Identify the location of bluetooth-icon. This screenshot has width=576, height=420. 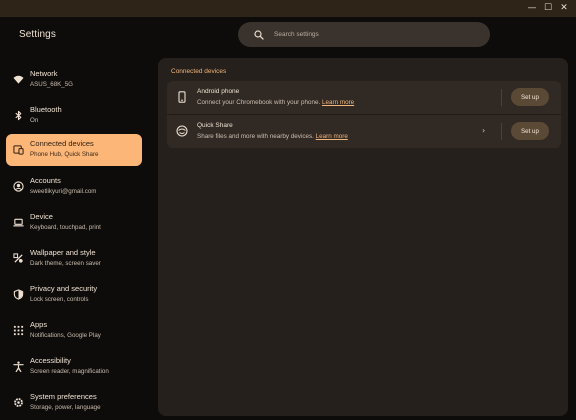
(18, 115).